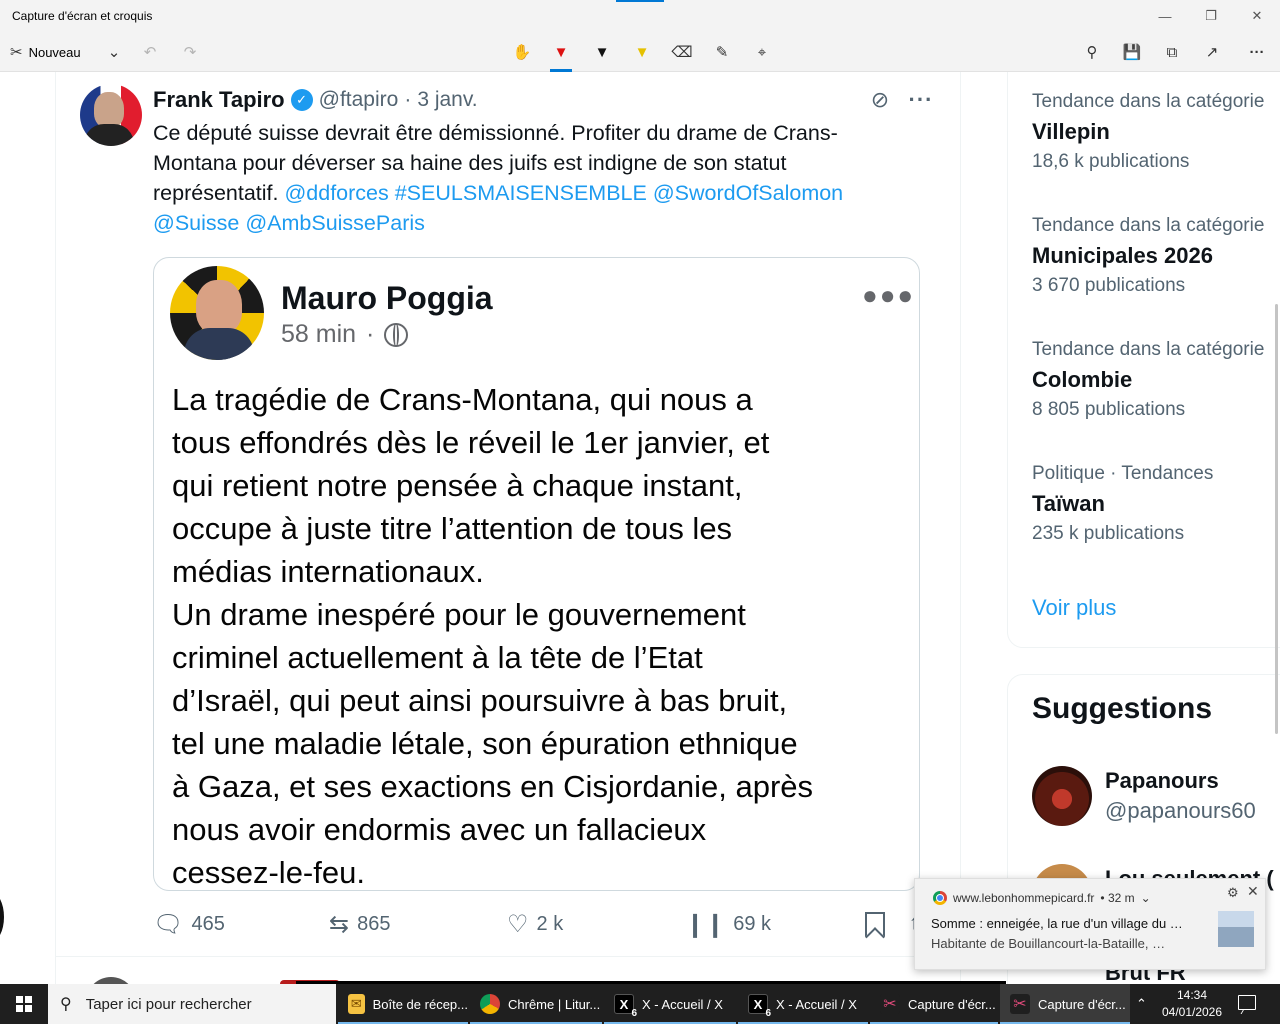 The height and width of the screenshot is (1024, 1280). What do you see at coordinates (1247, 1002) in the screenshot?
I see `notification-center-icon` at bounding box center [1247, 1002].